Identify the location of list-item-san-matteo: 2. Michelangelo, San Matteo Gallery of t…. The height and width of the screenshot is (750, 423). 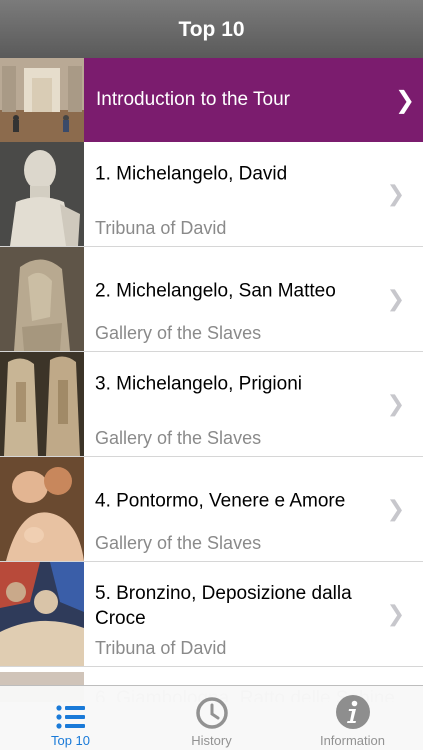
(211, 299).